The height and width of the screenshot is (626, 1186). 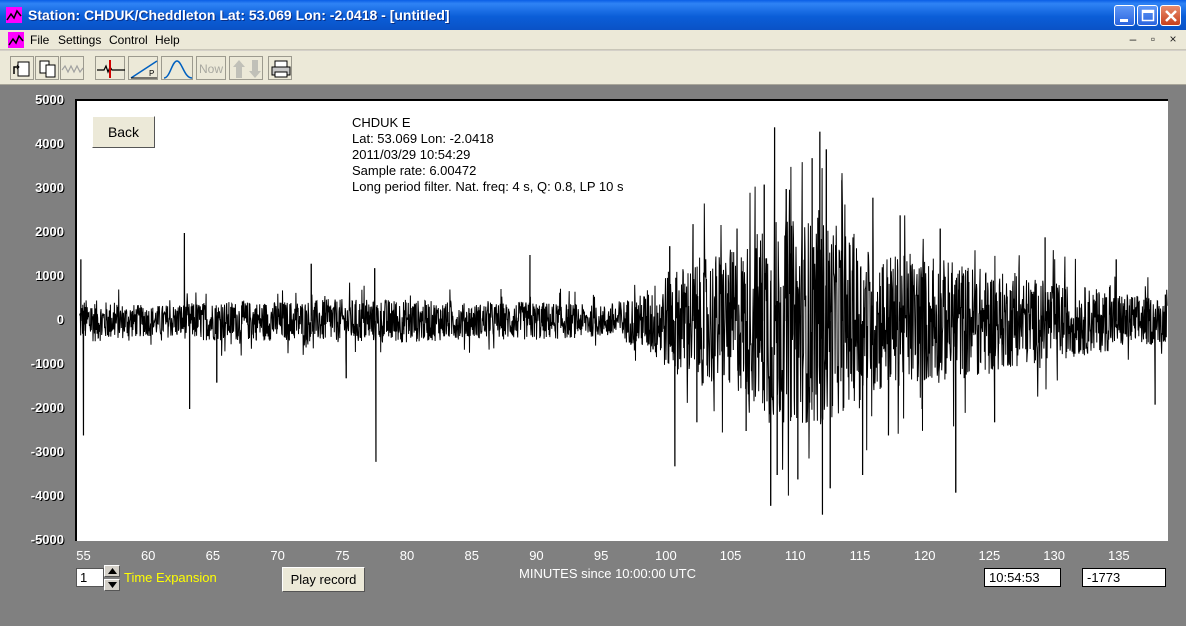 What do you see at coordinates (1022, 577) in the screenshot?
I see `time-readout: 10:54:53` at bounding box center [1022, 577].